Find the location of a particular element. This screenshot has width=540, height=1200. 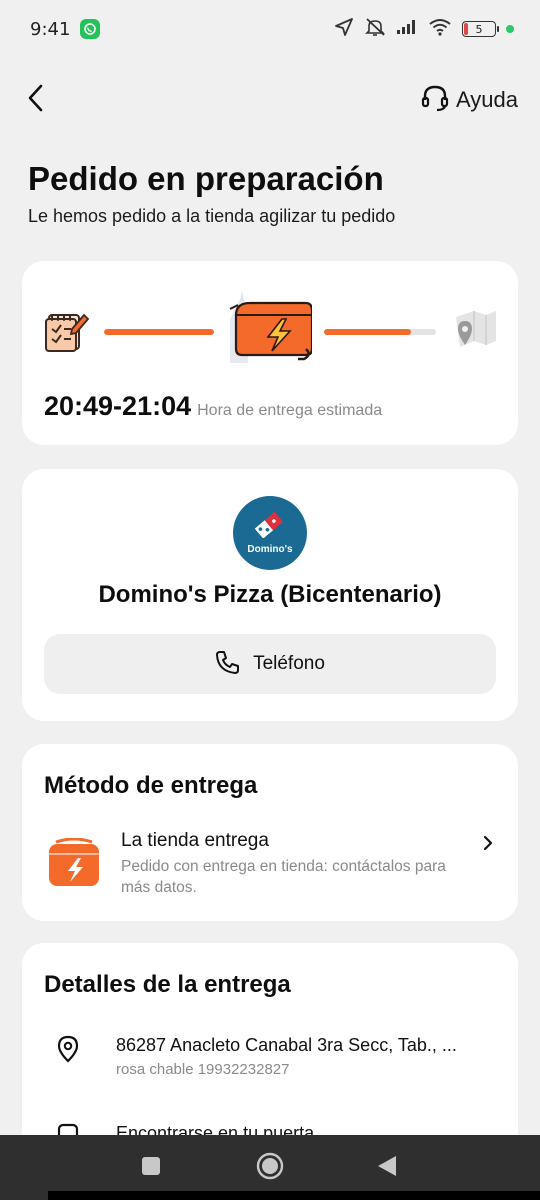

help-label: Ayuda is located at coordinates (487, 99).